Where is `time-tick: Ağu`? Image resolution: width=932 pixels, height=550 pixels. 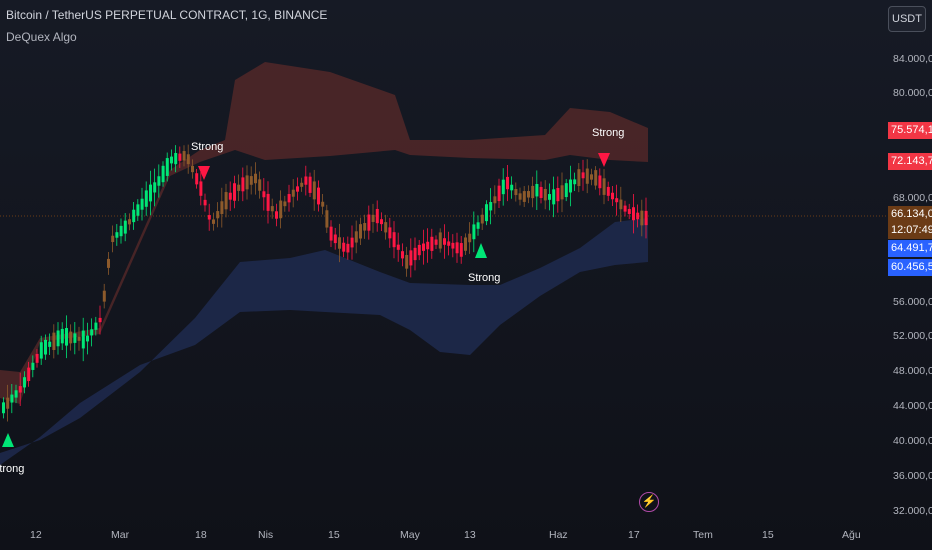
time-tick: Ağu is located at coordinates (851, 535).